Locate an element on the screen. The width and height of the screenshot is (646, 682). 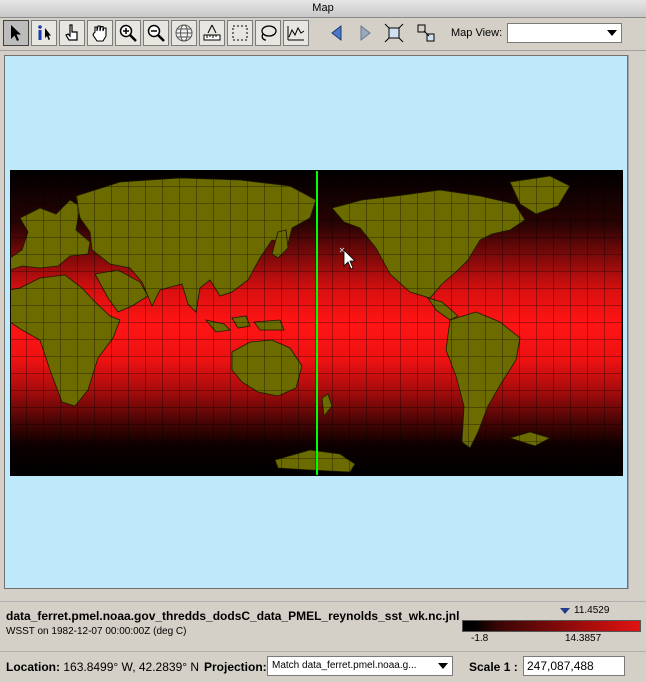
box-select-icon is located at coordinates (240, 33).